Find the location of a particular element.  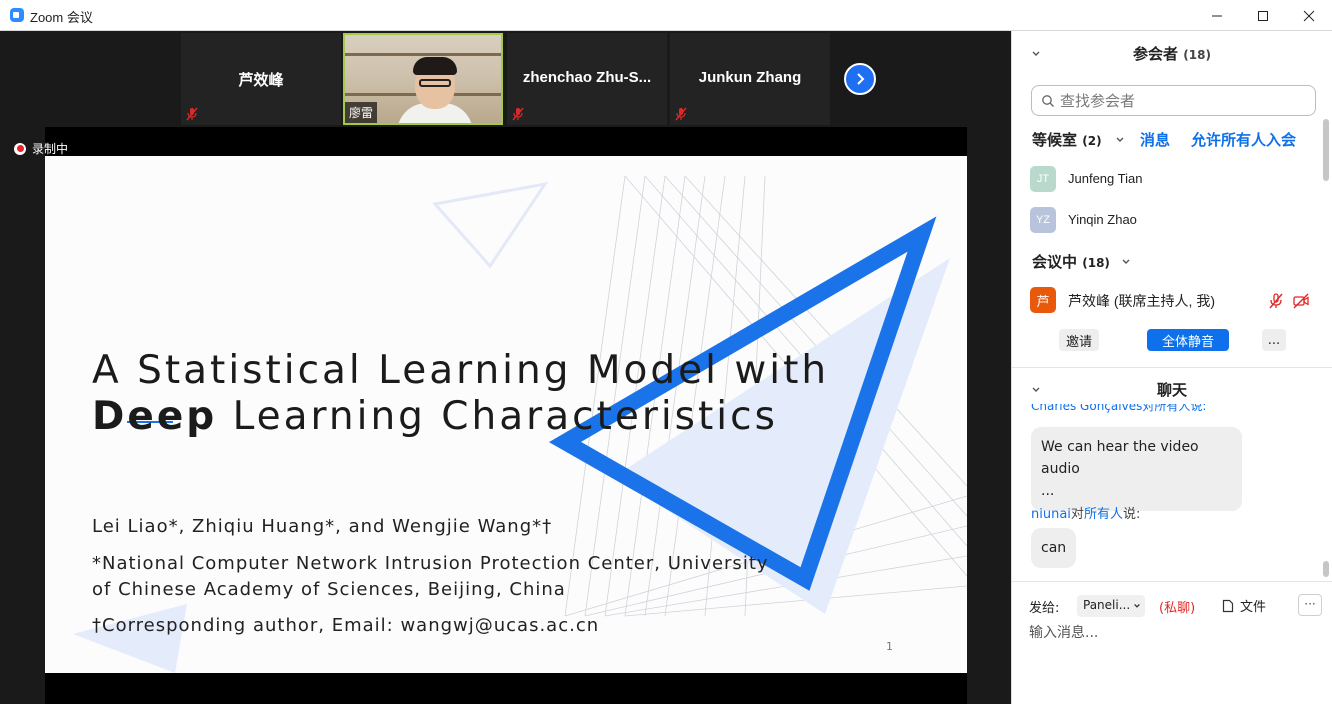

zoom-logo-icon is located at coordinates (17, 15).